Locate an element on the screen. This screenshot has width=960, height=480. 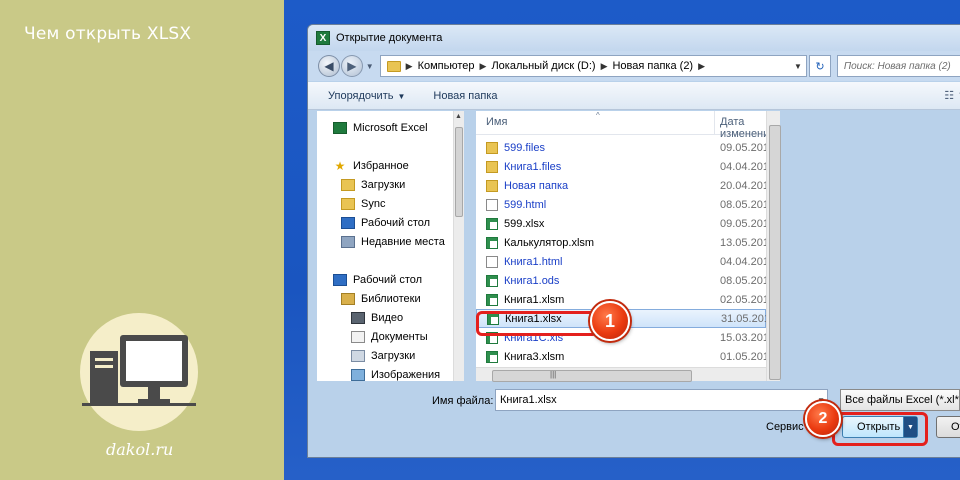
nav-item-sync: Sync is located at coordinates (363, 204).